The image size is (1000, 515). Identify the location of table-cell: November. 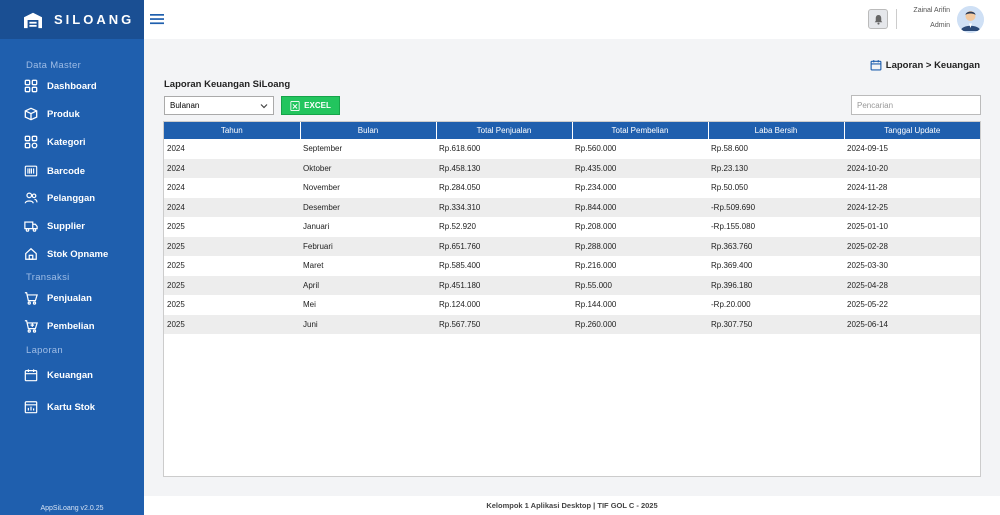
(321, 188).